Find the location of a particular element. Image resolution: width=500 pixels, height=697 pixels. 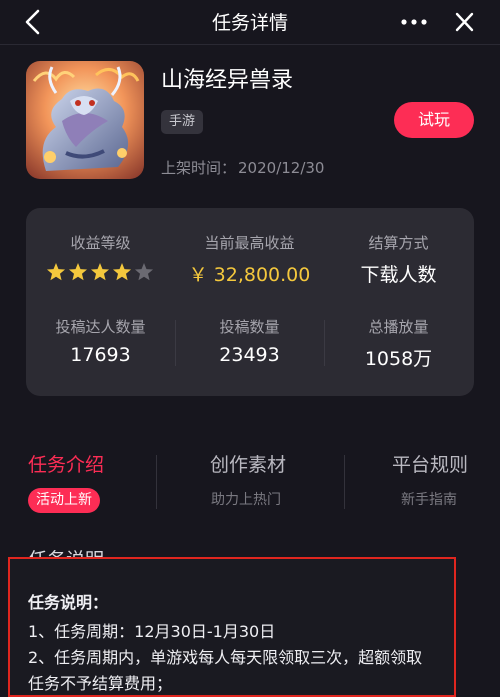

description-line: 任务不予结算费用； is located at coordinates (100, 683).